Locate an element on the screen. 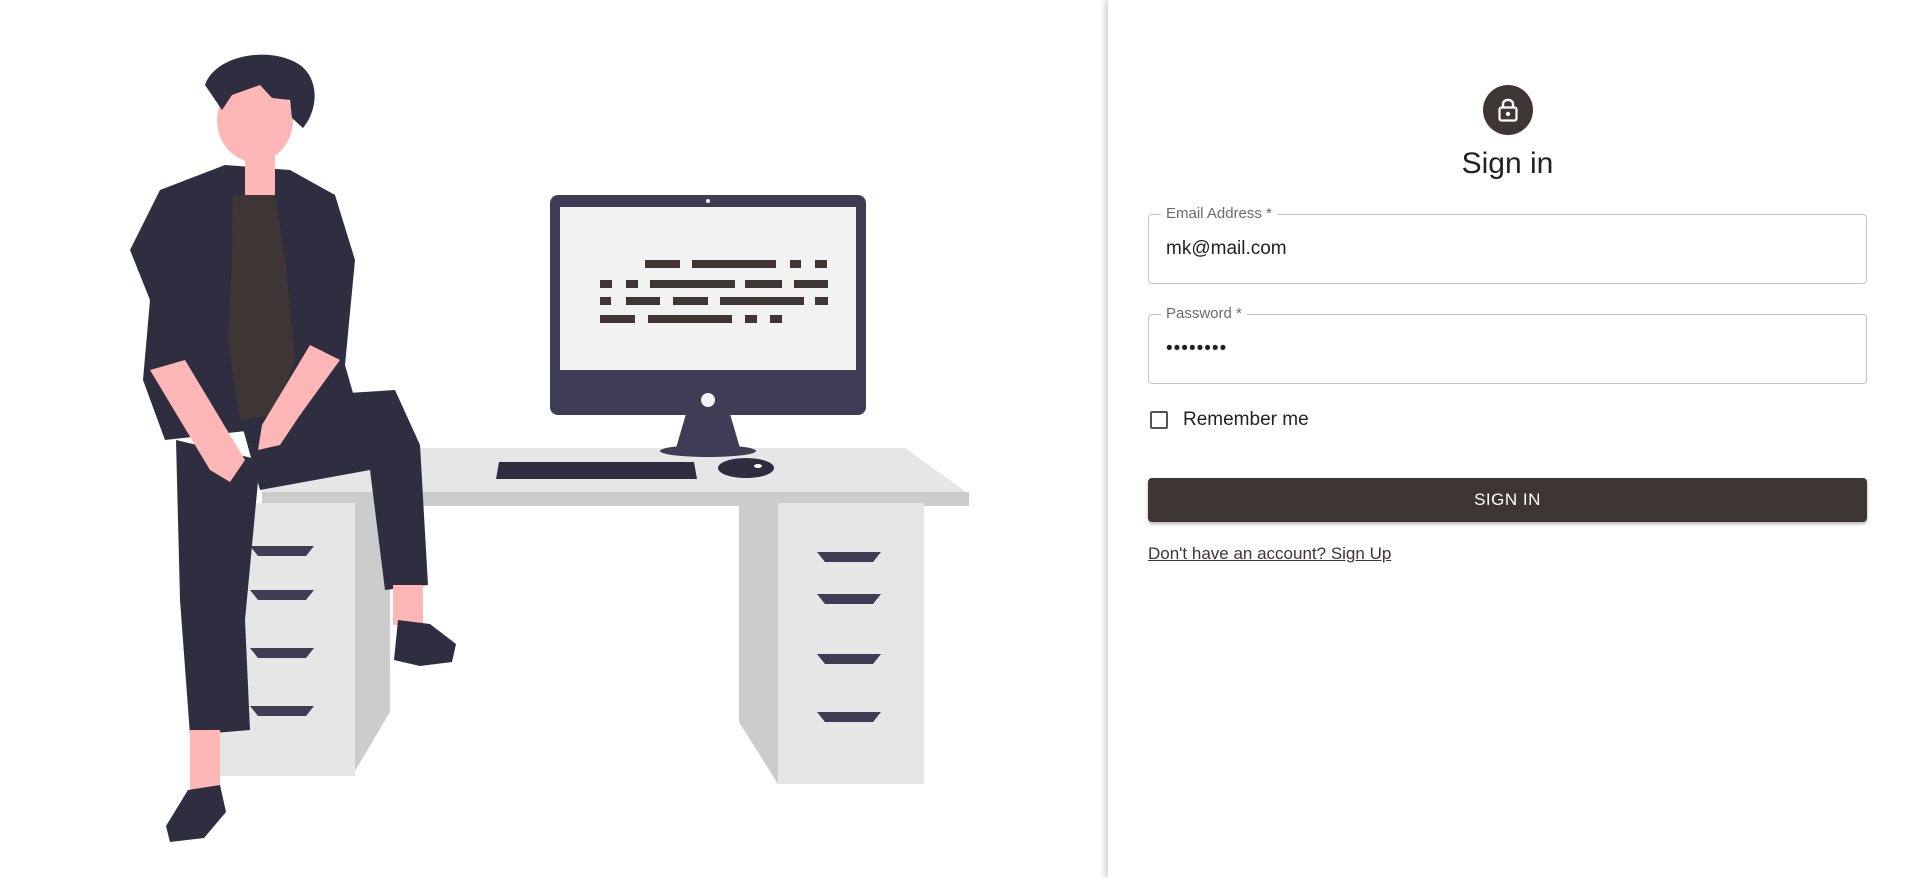 The image size is (1907, 878). sign-in-button: SIGN IN is located at coordinates (1507, 500).